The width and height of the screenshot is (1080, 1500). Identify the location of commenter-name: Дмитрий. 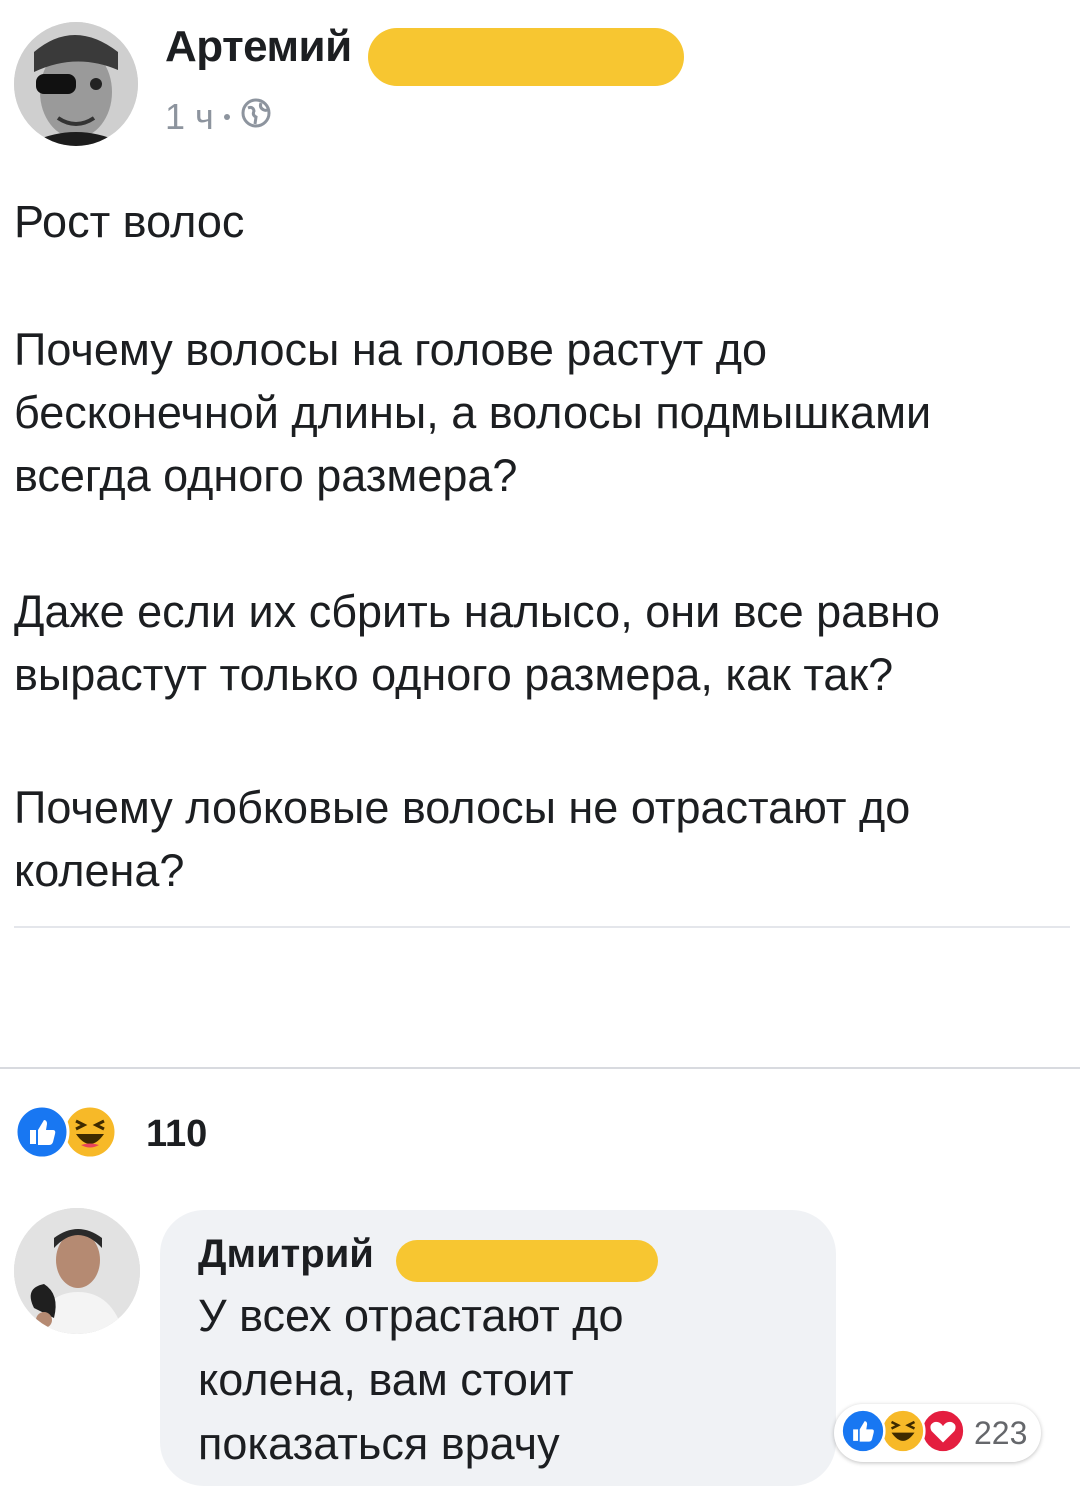
(286, 1254).